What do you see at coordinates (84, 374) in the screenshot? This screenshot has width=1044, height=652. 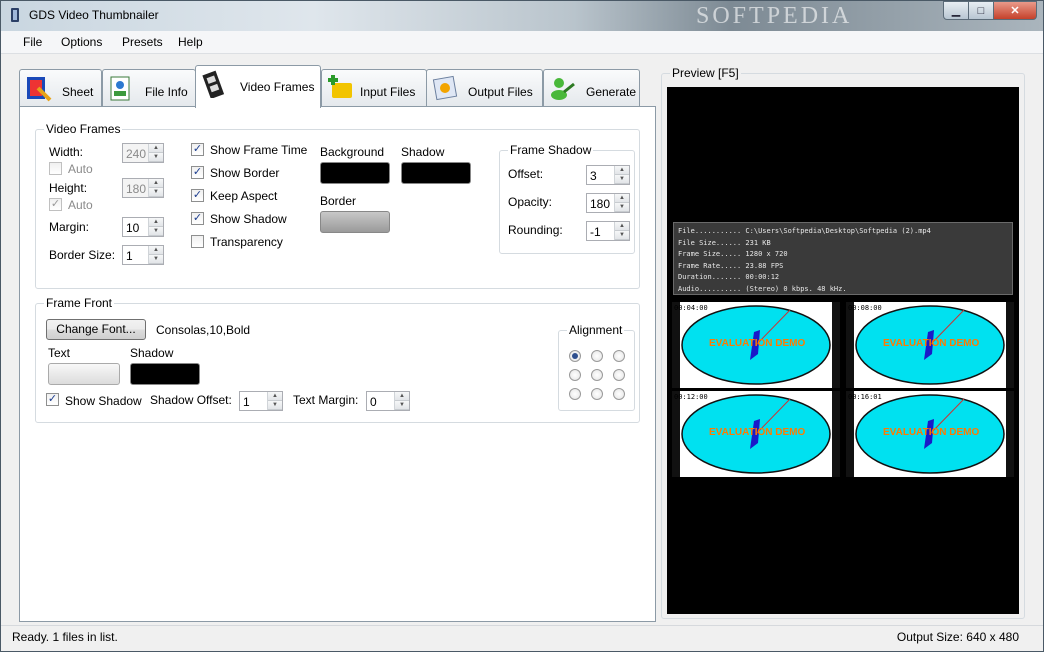 I see `text-color-swatch` at bounding box center [84, 374].